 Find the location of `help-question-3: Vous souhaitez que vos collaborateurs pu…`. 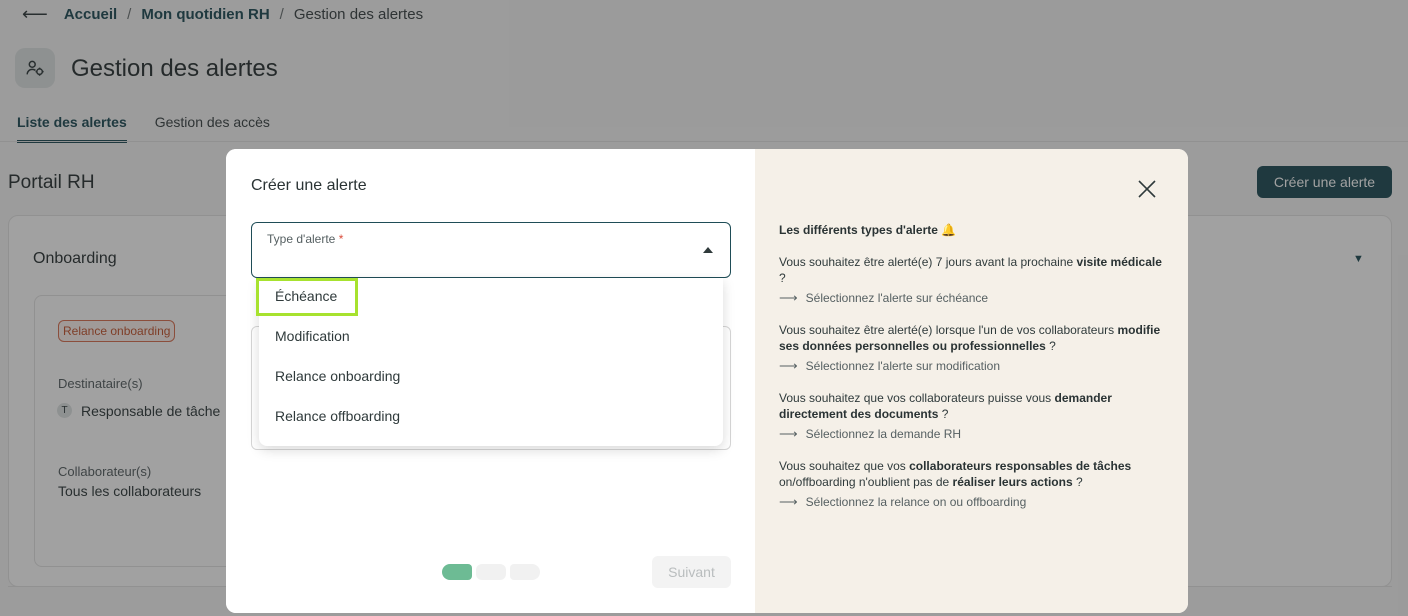

help-question-3: Vous souhaitez que vos collaborateurs pu… is located at coordinates (945, 406).